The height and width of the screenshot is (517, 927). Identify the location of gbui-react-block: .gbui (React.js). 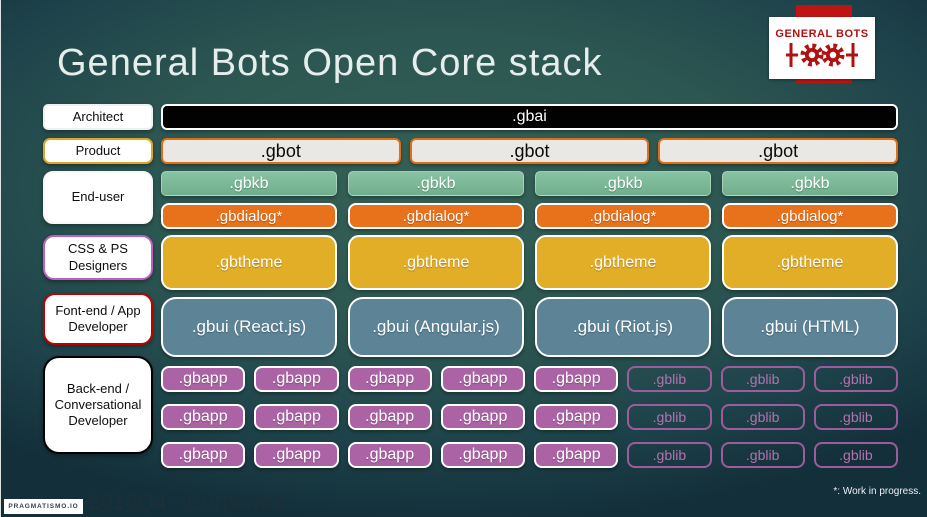
(249, 327).